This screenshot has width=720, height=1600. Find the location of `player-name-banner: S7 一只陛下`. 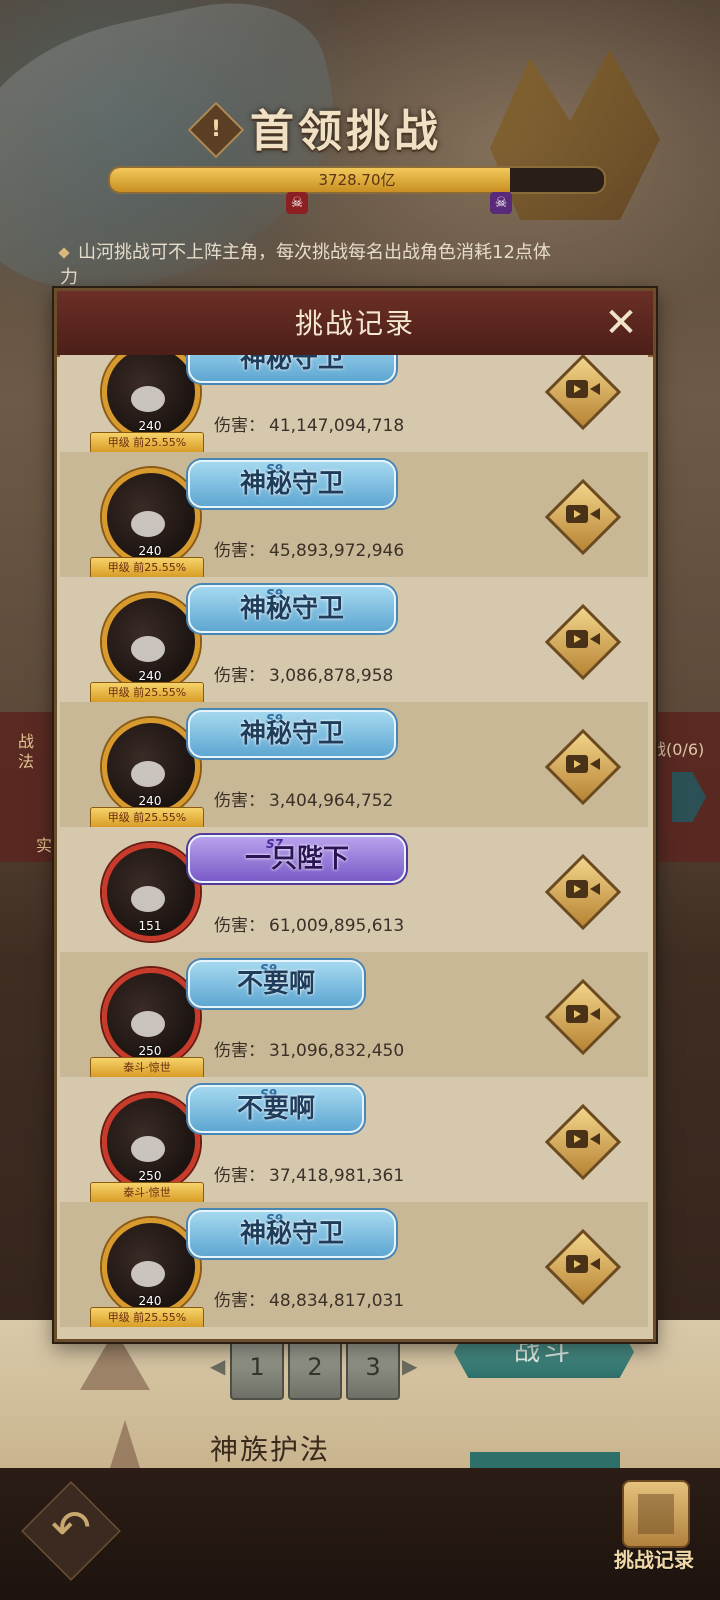

player-name-banner: S7 一只陛下 is located at coordinates (297, 859).